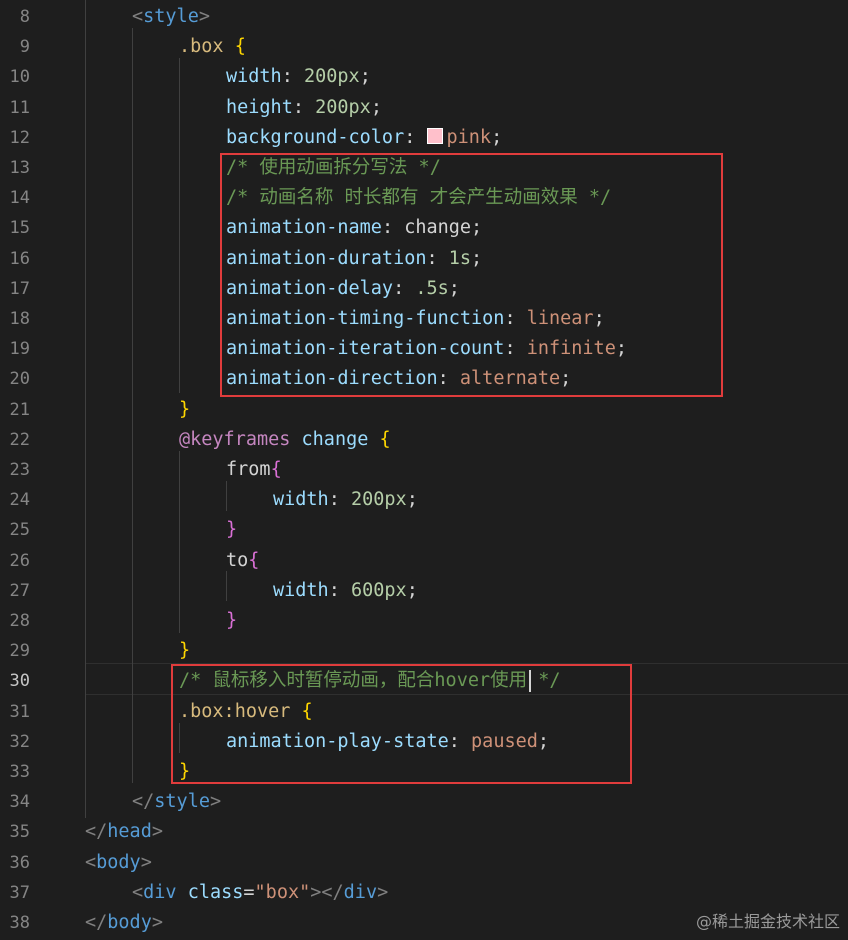 This screenshot has width=848, height=940. I want to click on code-line: 11 height: 200px;, so click(424, 108).